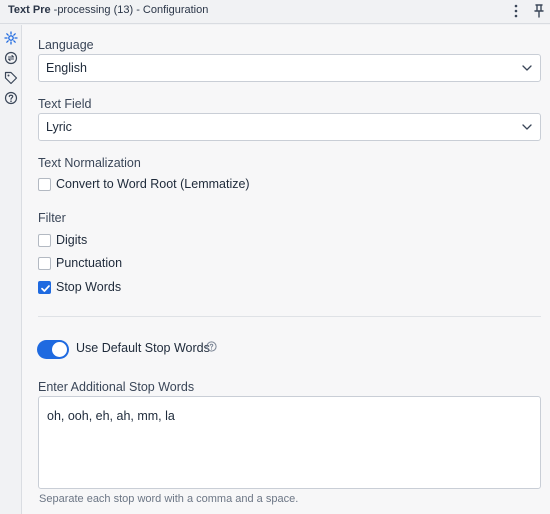 Image resolution: width=550 pixels, height=514 pixels. What do you see at coordinates (89, 163) in the screenshot?
I see `text-normalization-label: Text Normalization` at bounding box center [89, 163].